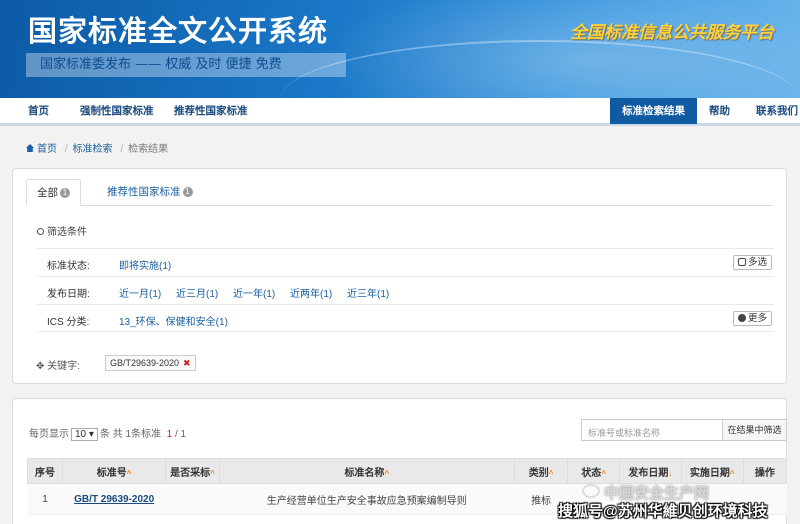 This screenshot has height=524, width=800. What do you see at coordinates (148, 149) in the screenshot?
I see `breadcrumb-current: 检索结果` at bounding box center [148, 149].